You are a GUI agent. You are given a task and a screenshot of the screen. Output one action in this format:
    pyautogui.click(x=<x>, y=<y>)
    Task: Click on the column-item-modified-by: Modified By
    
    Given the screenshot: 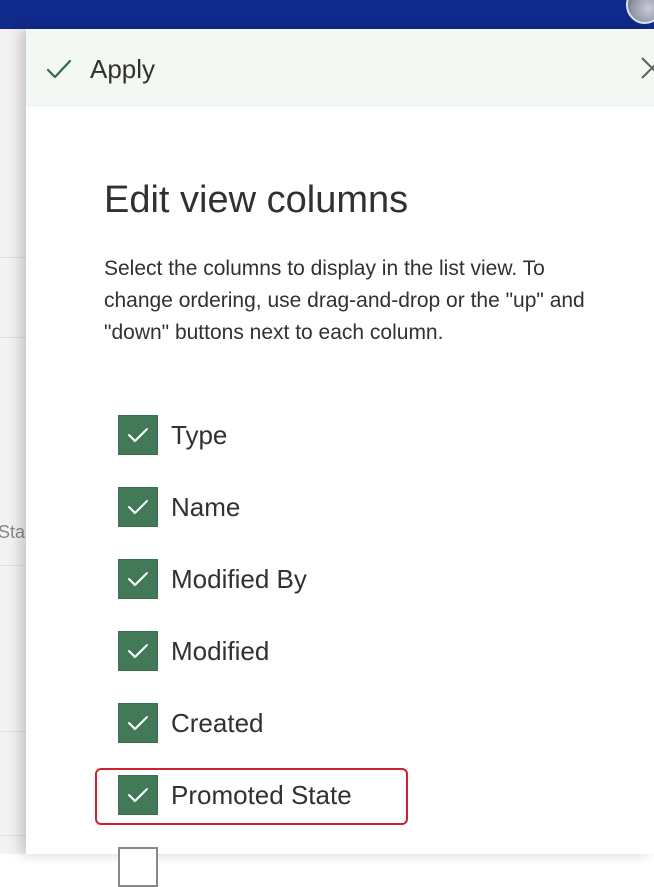 What is the action you would take?
    pyautogui.click(x=212, y=579)
    